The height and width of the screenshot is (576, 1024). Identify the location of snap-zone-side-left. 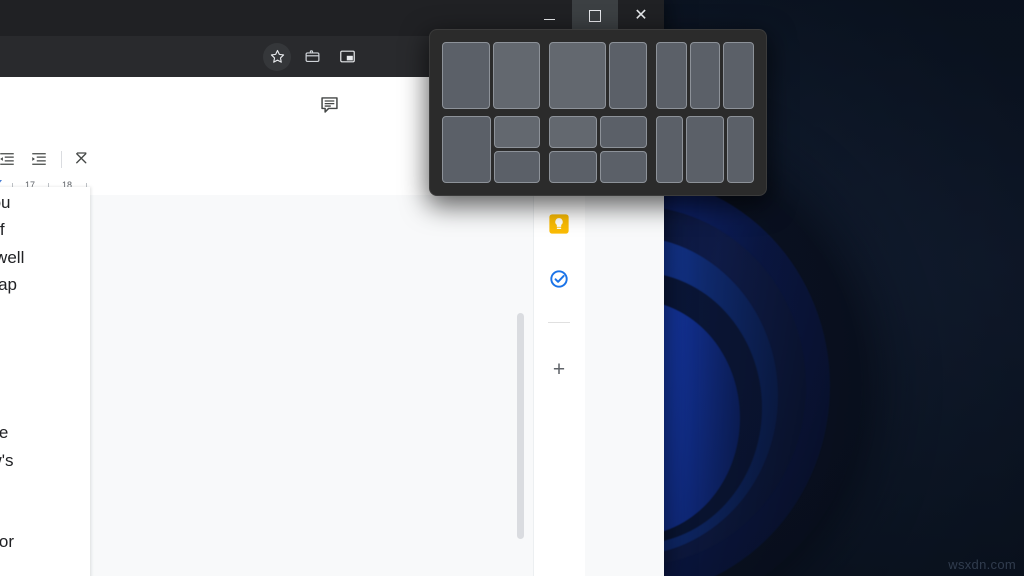
(669, 149).